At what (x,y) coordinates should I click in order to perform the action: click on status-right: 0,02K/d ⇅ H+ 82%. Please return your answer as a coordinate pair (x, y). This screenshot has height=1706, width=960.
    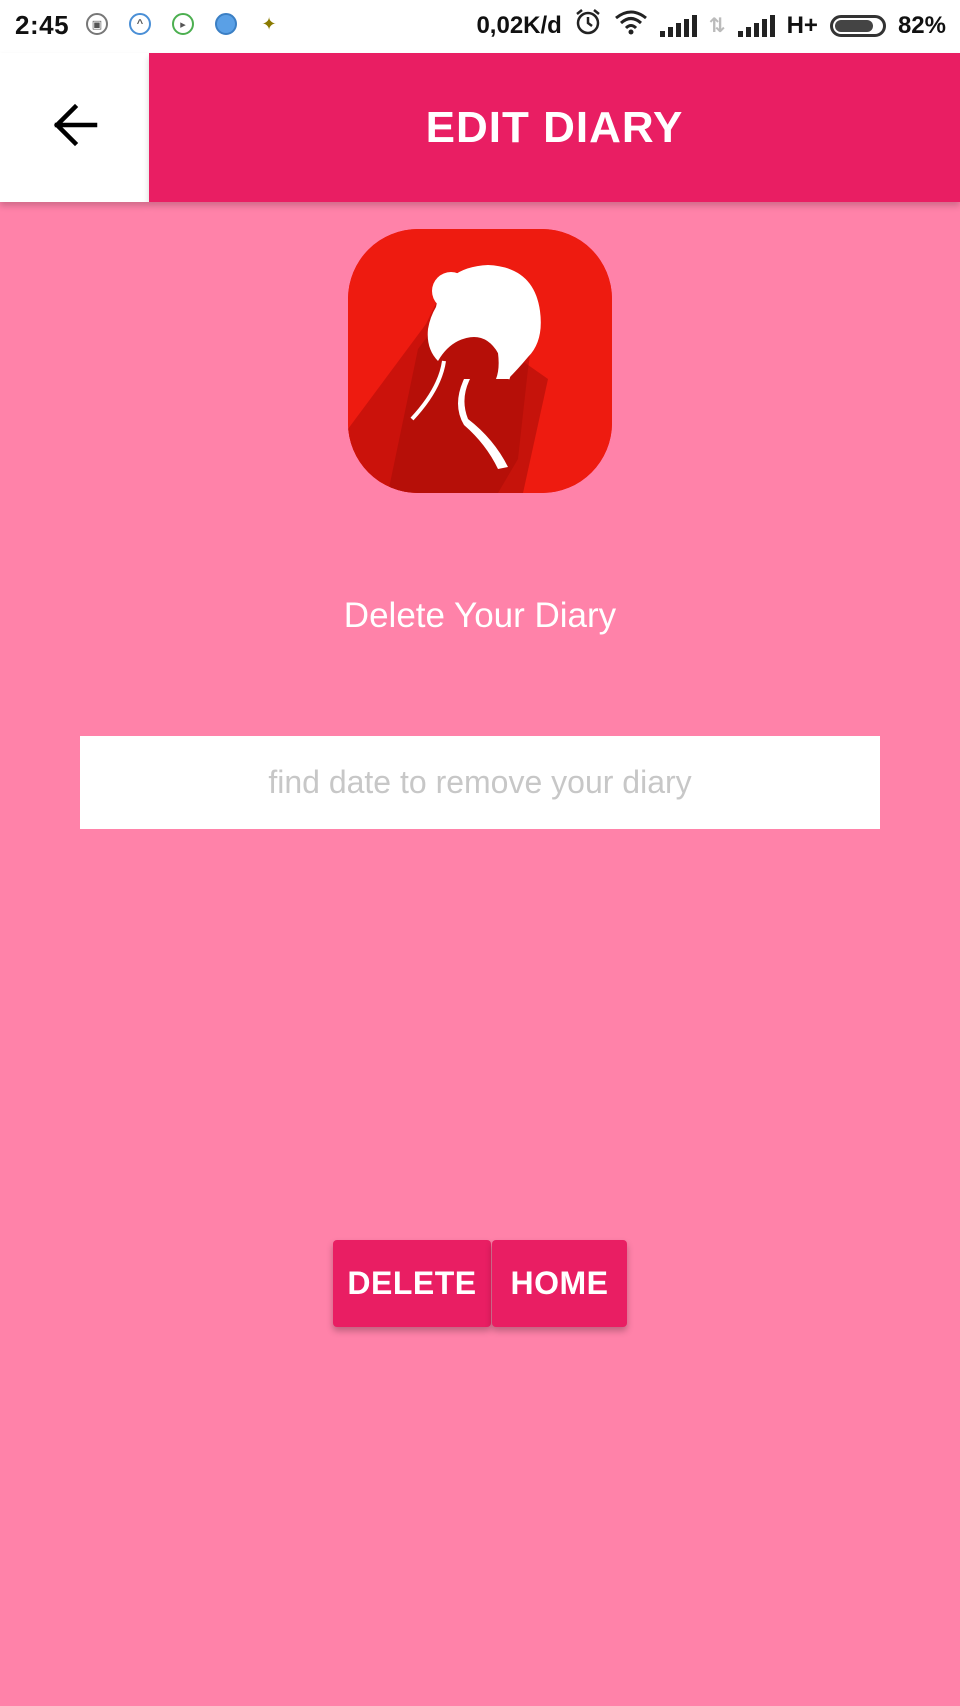
    Looking at the image, I should click on (711, 25).